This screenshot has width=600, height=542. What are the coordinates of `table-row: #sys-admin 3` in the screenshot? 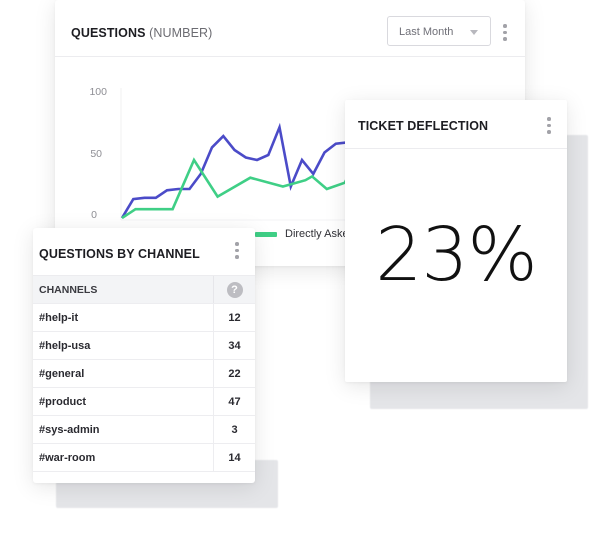 It's located at (144, 429).